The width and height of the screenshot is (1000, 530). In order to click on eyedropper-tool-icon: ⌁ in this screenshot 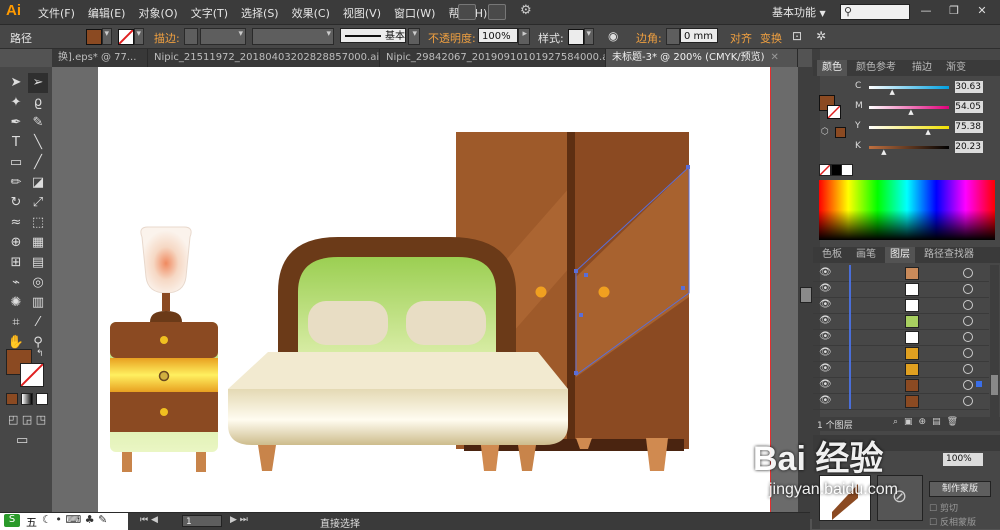, I will do `click(16, 283)`.